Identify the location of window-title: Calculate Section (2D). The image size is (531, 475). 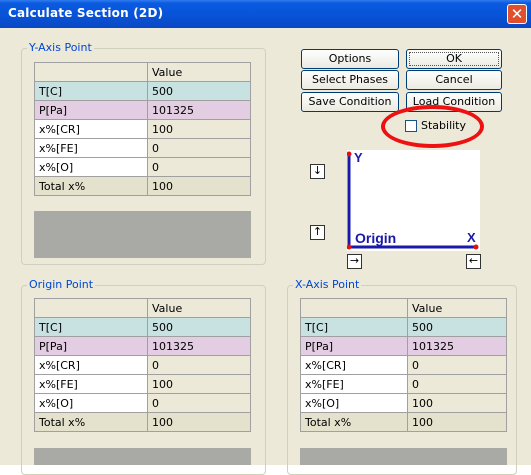
(86, 13).